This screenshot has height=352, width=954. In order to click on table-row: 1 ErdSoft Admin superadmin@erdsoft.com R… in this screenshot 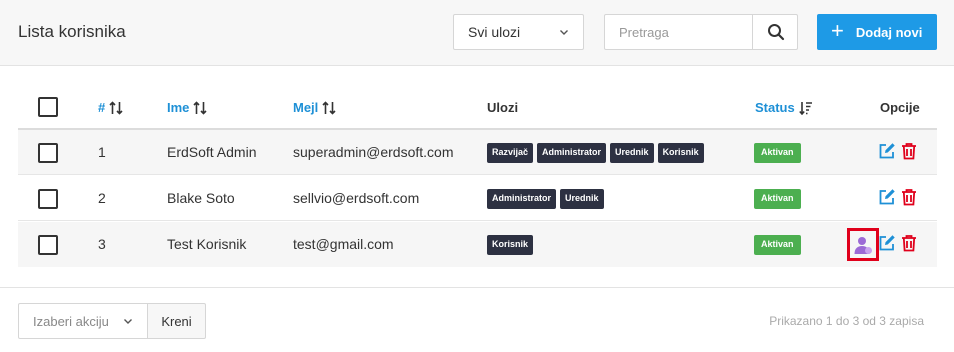, I will do `click(477, 152)`.